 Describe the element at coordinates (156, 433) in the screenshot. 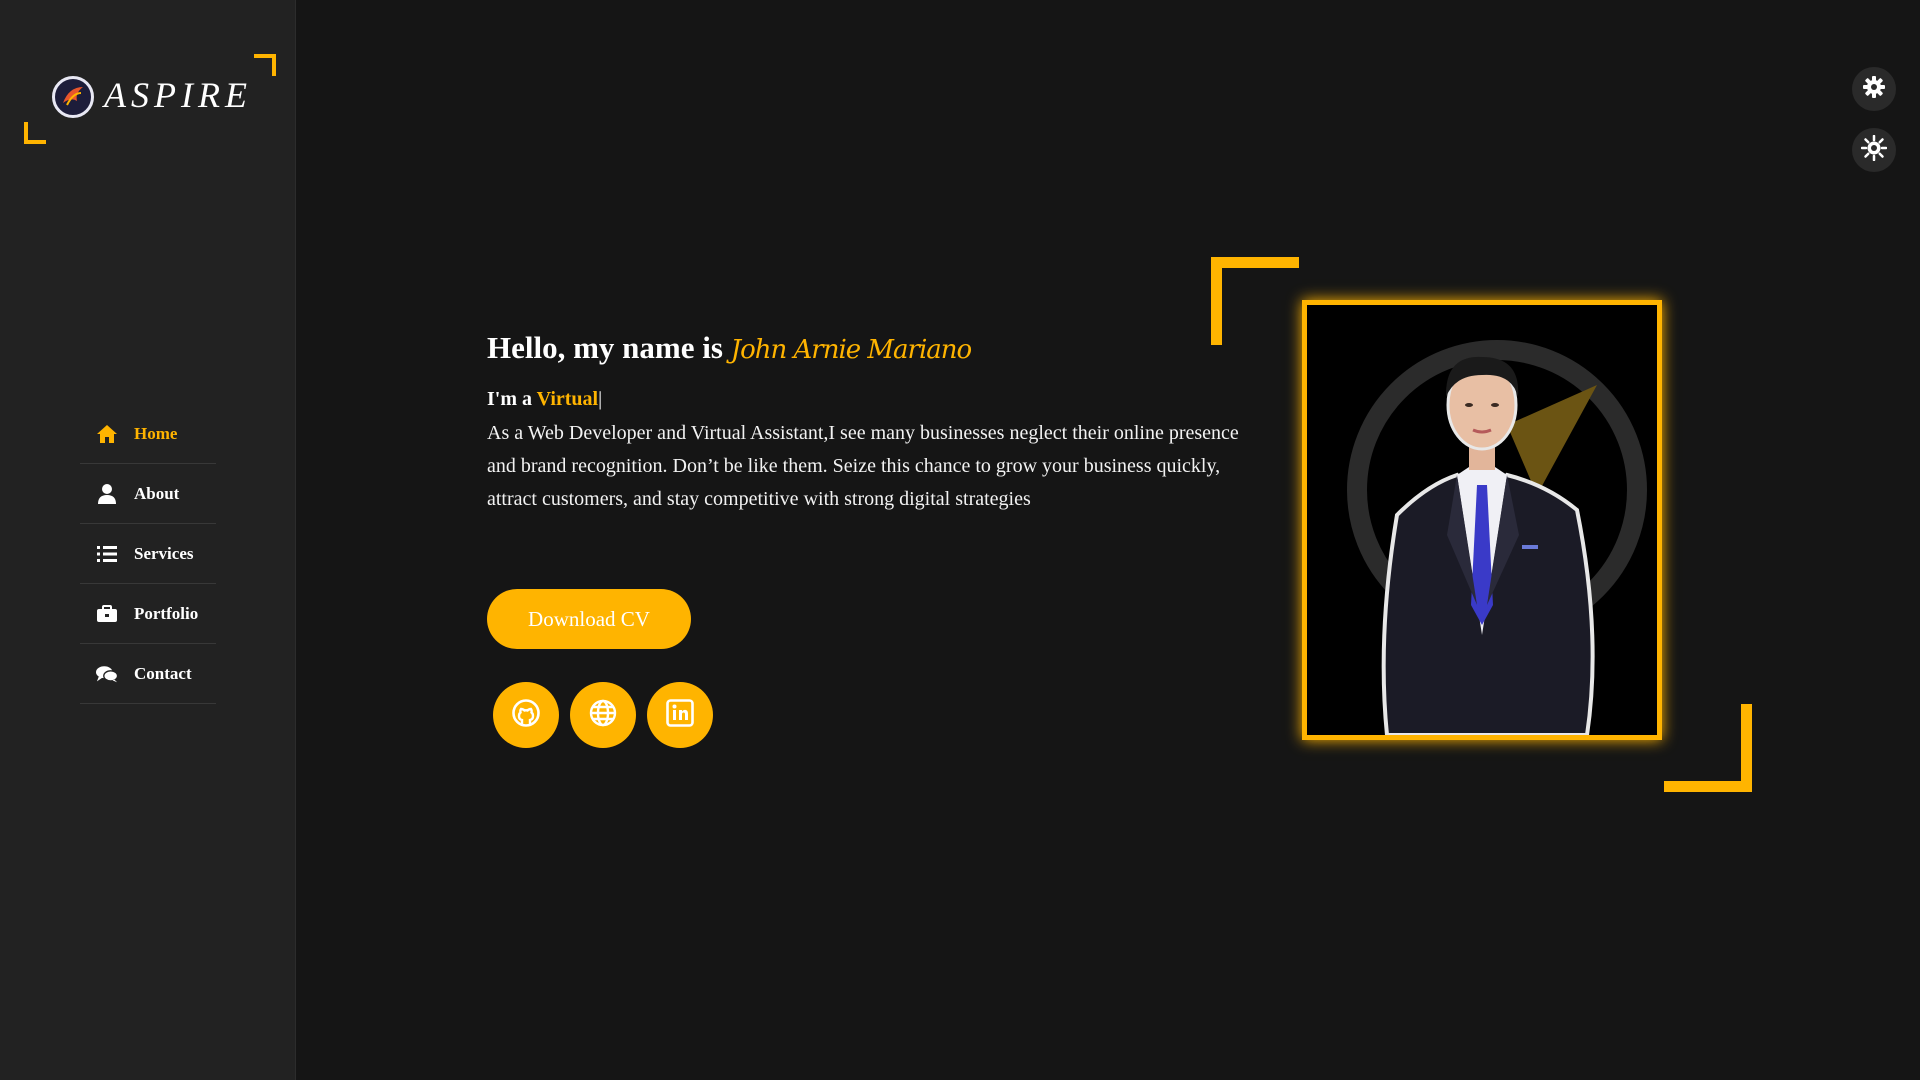

I see `nav-label-home: Home` at that location.